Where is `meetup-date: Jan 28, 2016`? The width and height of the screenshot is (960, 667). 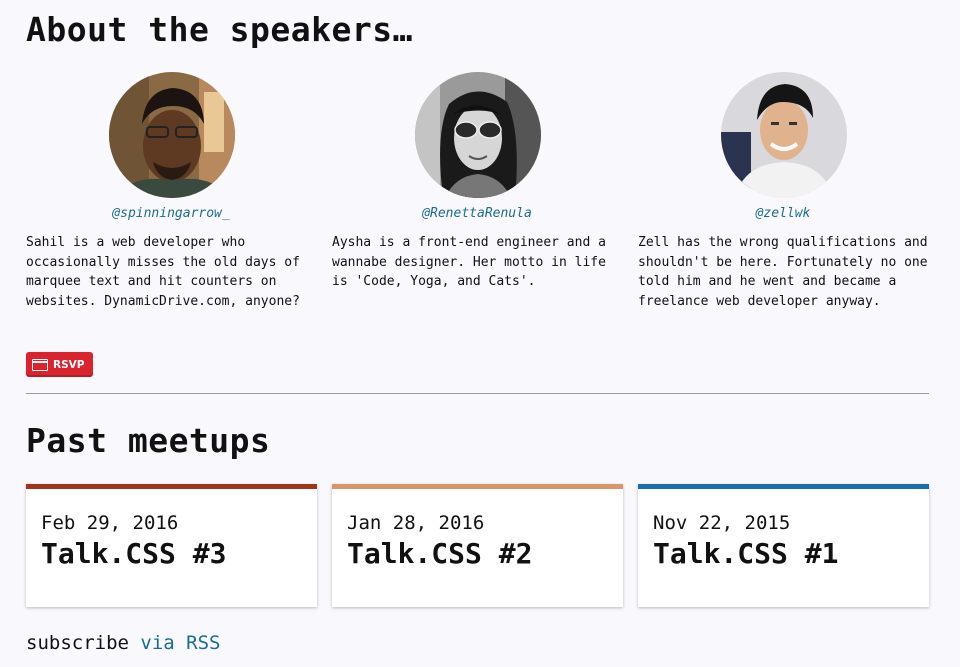
meetup-date: Jan 28, 2016 is located at coordinates (416, 523).